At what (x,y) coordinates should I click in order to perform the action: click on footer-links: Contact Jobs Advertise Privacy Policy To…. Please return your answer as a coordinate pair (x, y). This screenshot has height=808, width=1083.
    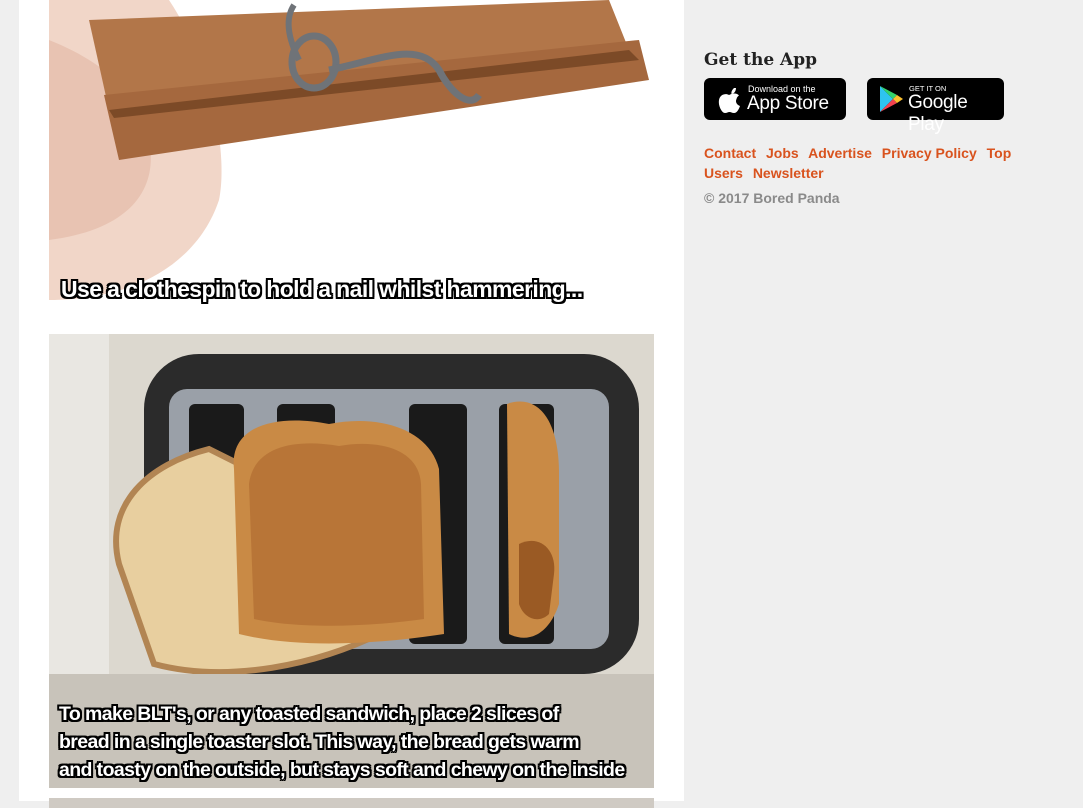
    Looking at the image, I should click on (864, 163).